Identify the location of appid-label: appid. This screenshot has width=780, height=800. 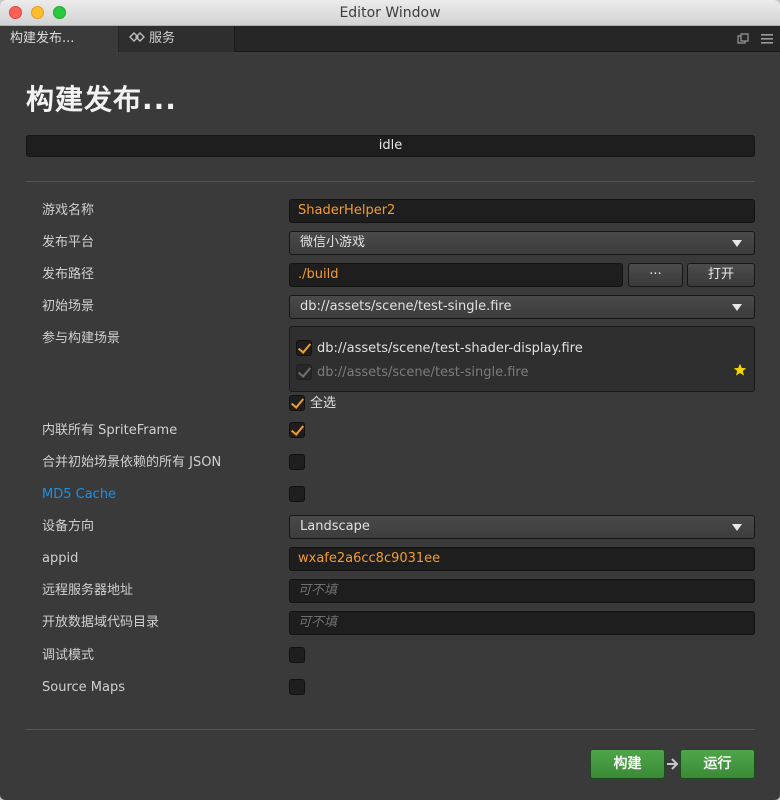
(60, 558).